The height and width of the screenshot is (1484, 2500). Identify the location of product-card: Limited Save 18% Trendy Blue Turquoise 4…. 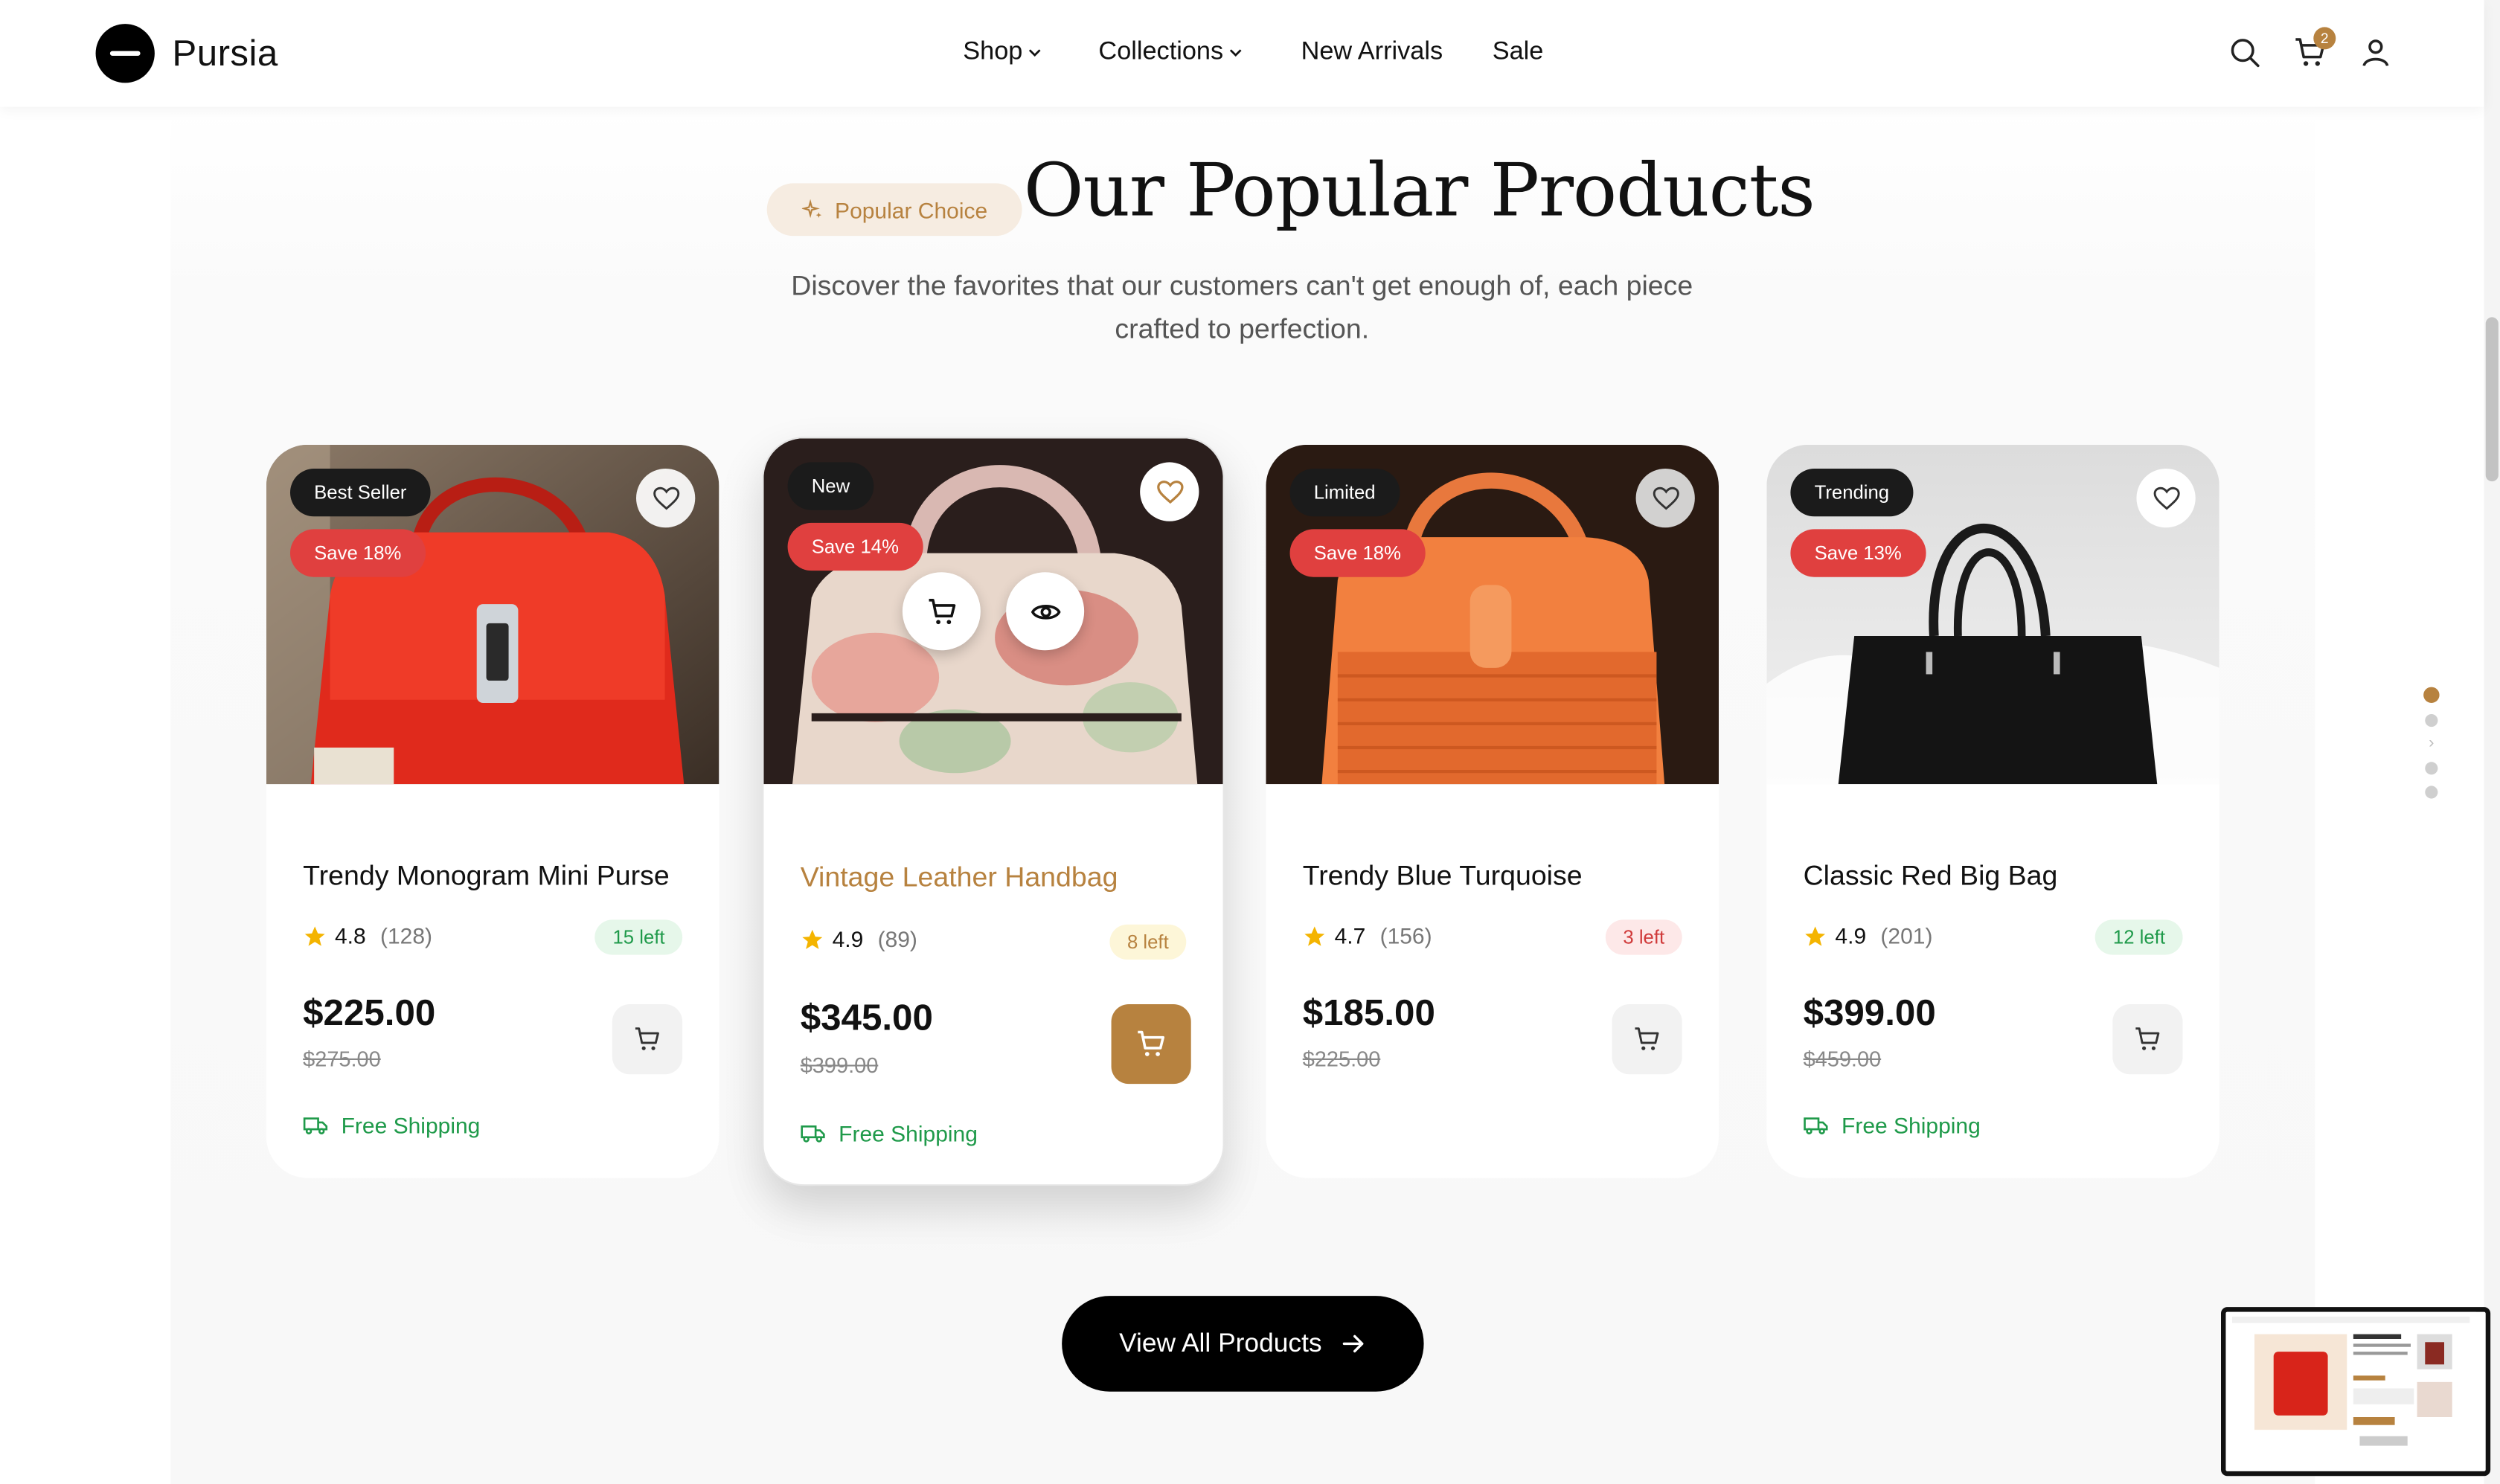
(1492, 811).